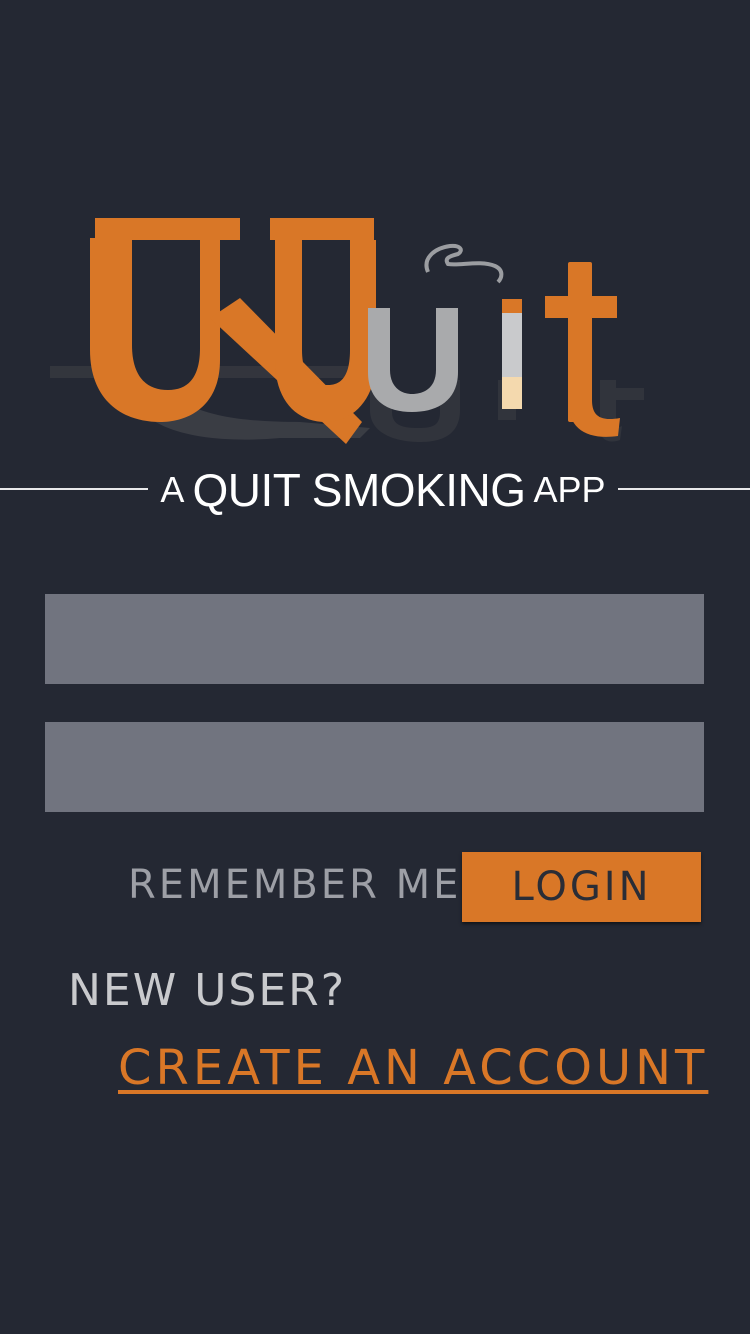 The image size is (750, 1334). What do you see at coordinates (74, 489) in the screenshot?
I see `tagline-divider-left` at bounding box center [74, 489].